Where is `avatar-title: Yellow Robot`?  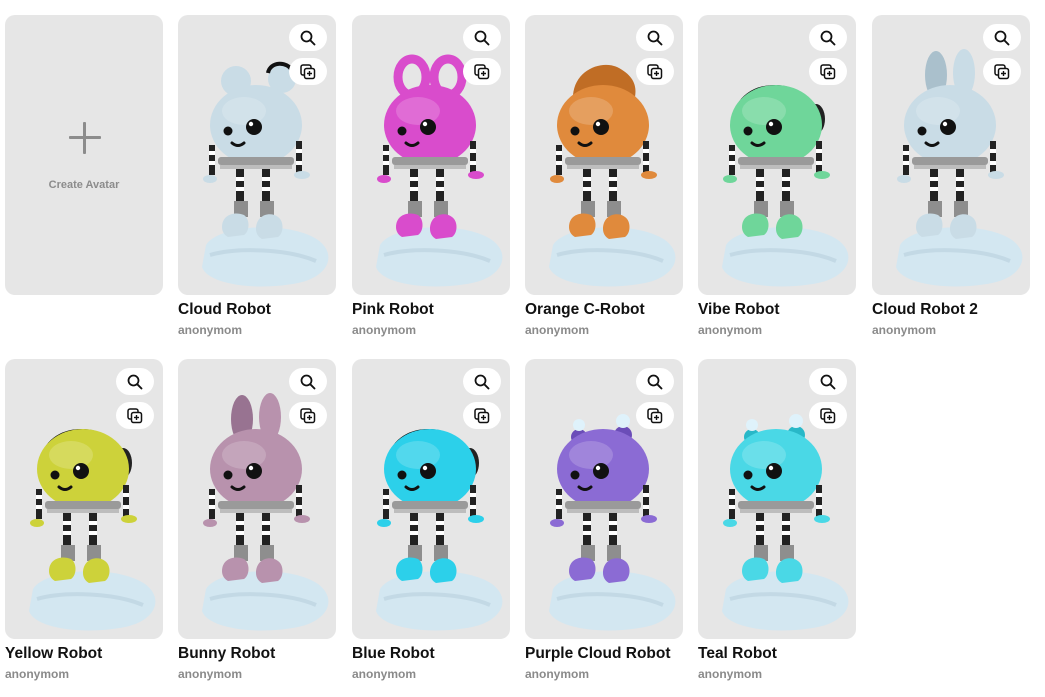 avatar-title: Yellow Robot is located at coordinates (53, 654).